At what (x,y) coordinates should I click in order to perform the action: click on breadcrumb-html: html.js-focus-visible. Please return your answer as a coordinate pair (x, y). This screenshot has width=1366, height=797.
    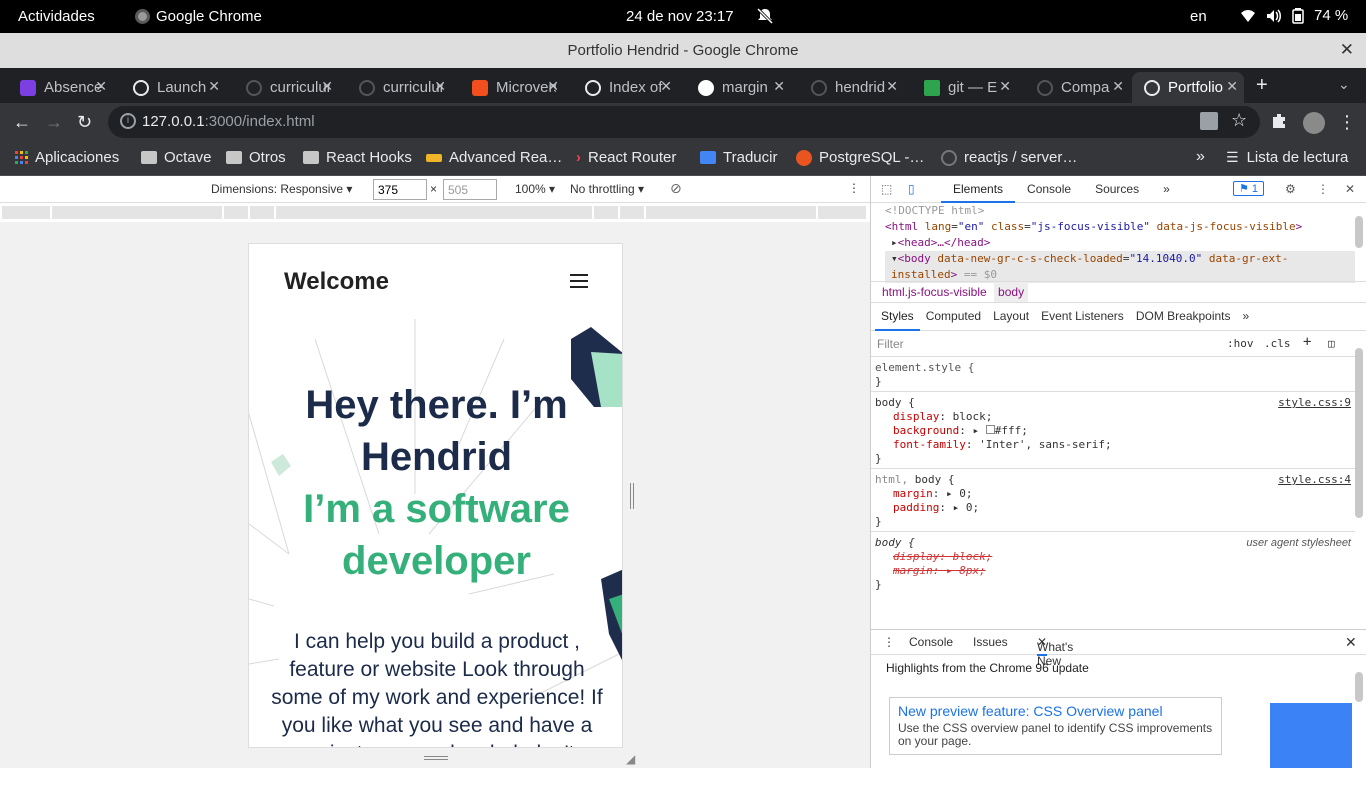
    Looking at the image, I should click on (934, 292).